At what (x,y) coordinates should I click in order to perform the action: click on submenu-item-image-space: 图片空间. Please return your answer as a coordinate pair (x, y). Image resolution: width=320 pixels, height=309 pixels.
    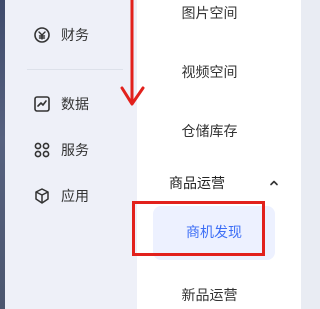
    Looking at the image, I should click on (209, 13).